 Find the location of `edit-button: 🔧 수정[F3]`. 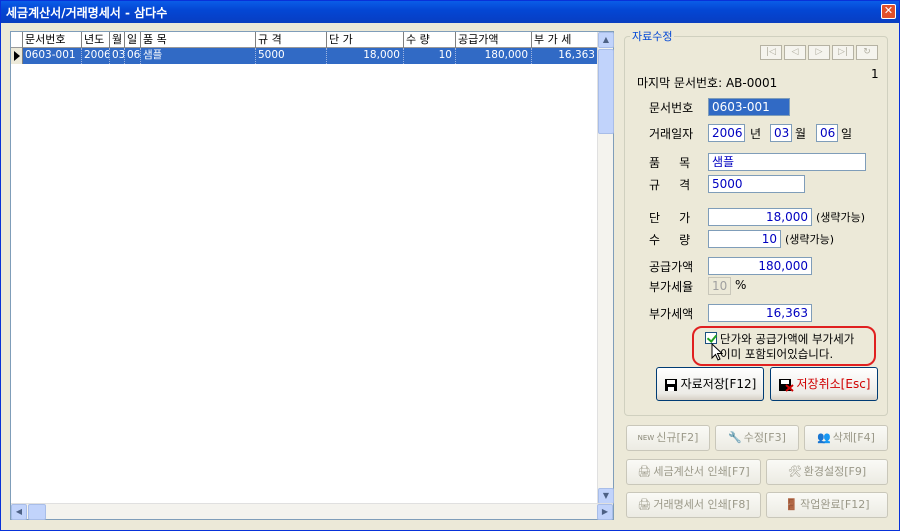

edit-button: 🔧 수정[F3] is located at coordinates (757, 438).